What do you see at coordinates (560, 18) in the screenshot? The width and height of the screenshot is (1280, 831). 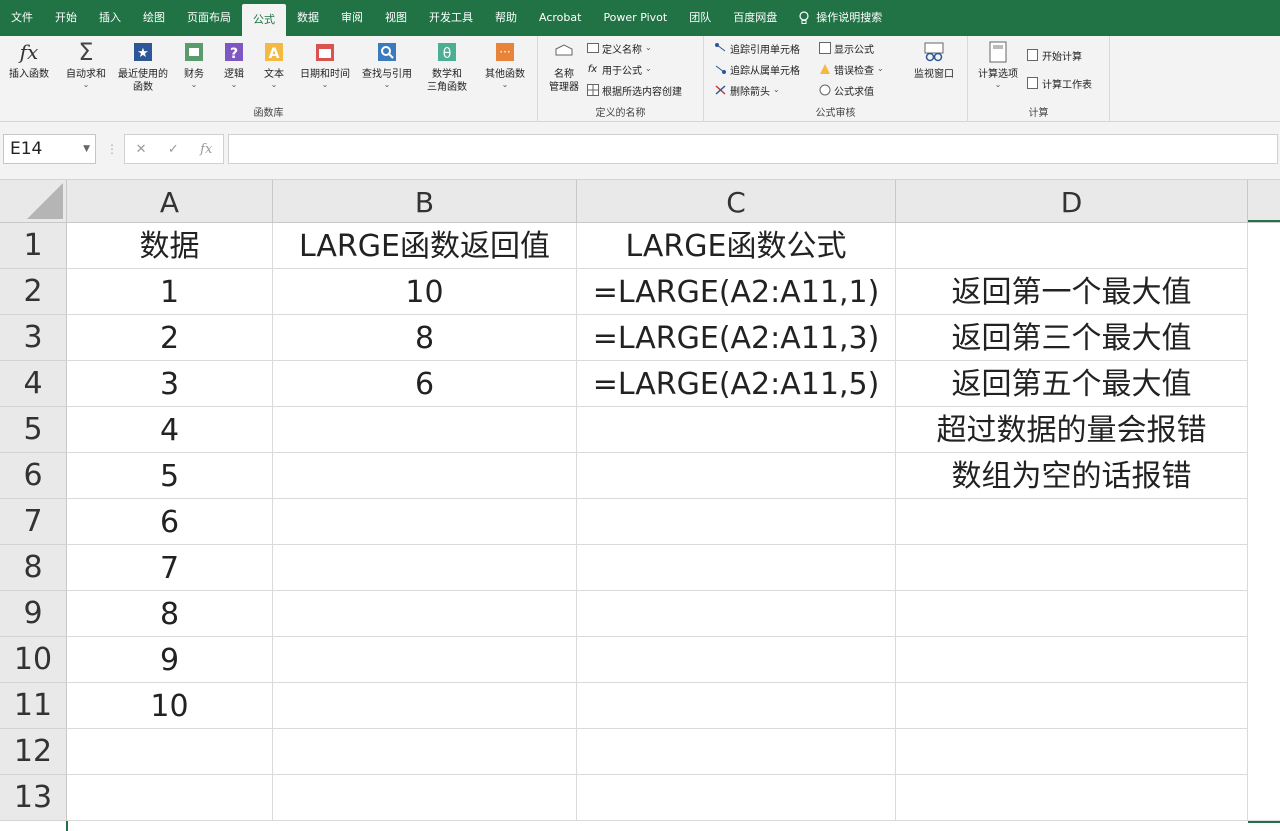 I see `tab-11: Acrobat` at bounding box center [560, 18].